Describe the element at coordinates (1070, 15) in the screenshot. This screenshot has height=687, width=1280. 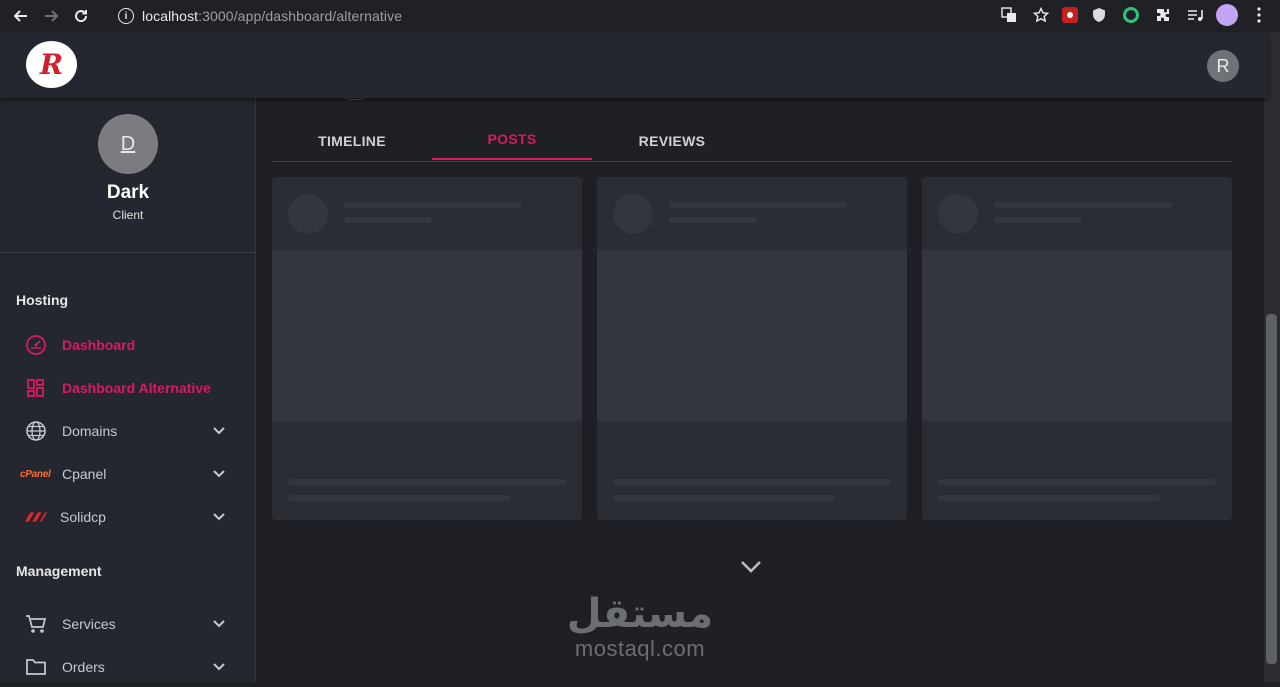
I see `extension-red-icon` at that location.